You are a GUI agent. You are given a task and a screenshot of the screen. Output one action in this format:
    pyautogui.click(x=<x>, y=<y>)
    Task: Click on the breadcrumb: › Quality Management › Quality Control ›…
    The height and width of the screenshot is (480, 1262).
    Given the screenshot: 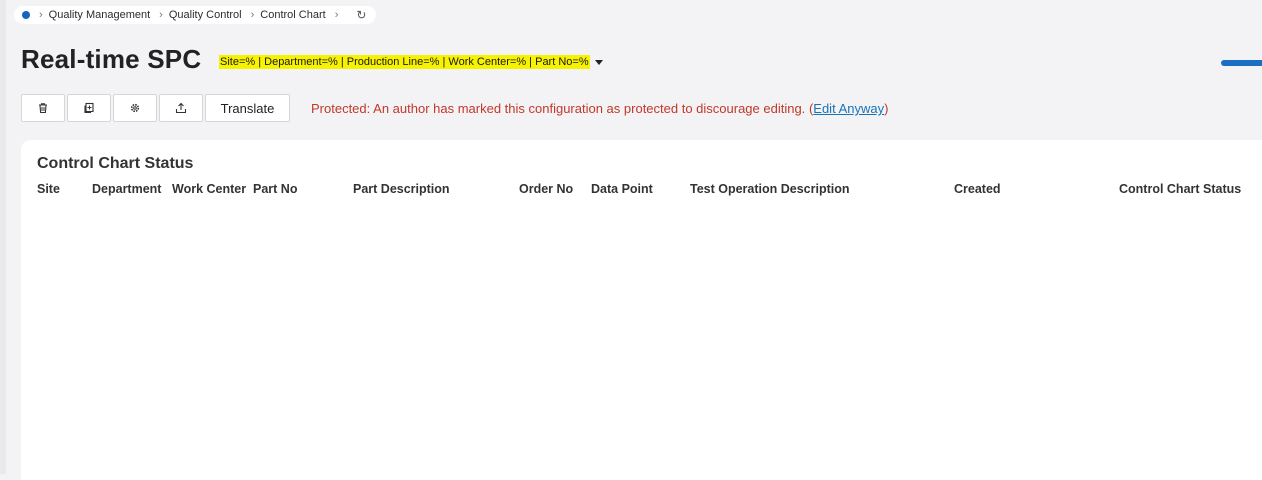 What is the action you would take?
    pyautogui.click(x=195, y=15)
    